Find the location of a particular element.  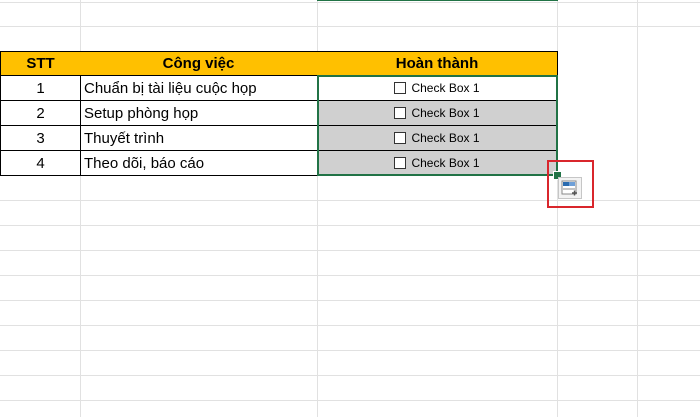

cell-stt: 1 is located at coordinates (40, 88).